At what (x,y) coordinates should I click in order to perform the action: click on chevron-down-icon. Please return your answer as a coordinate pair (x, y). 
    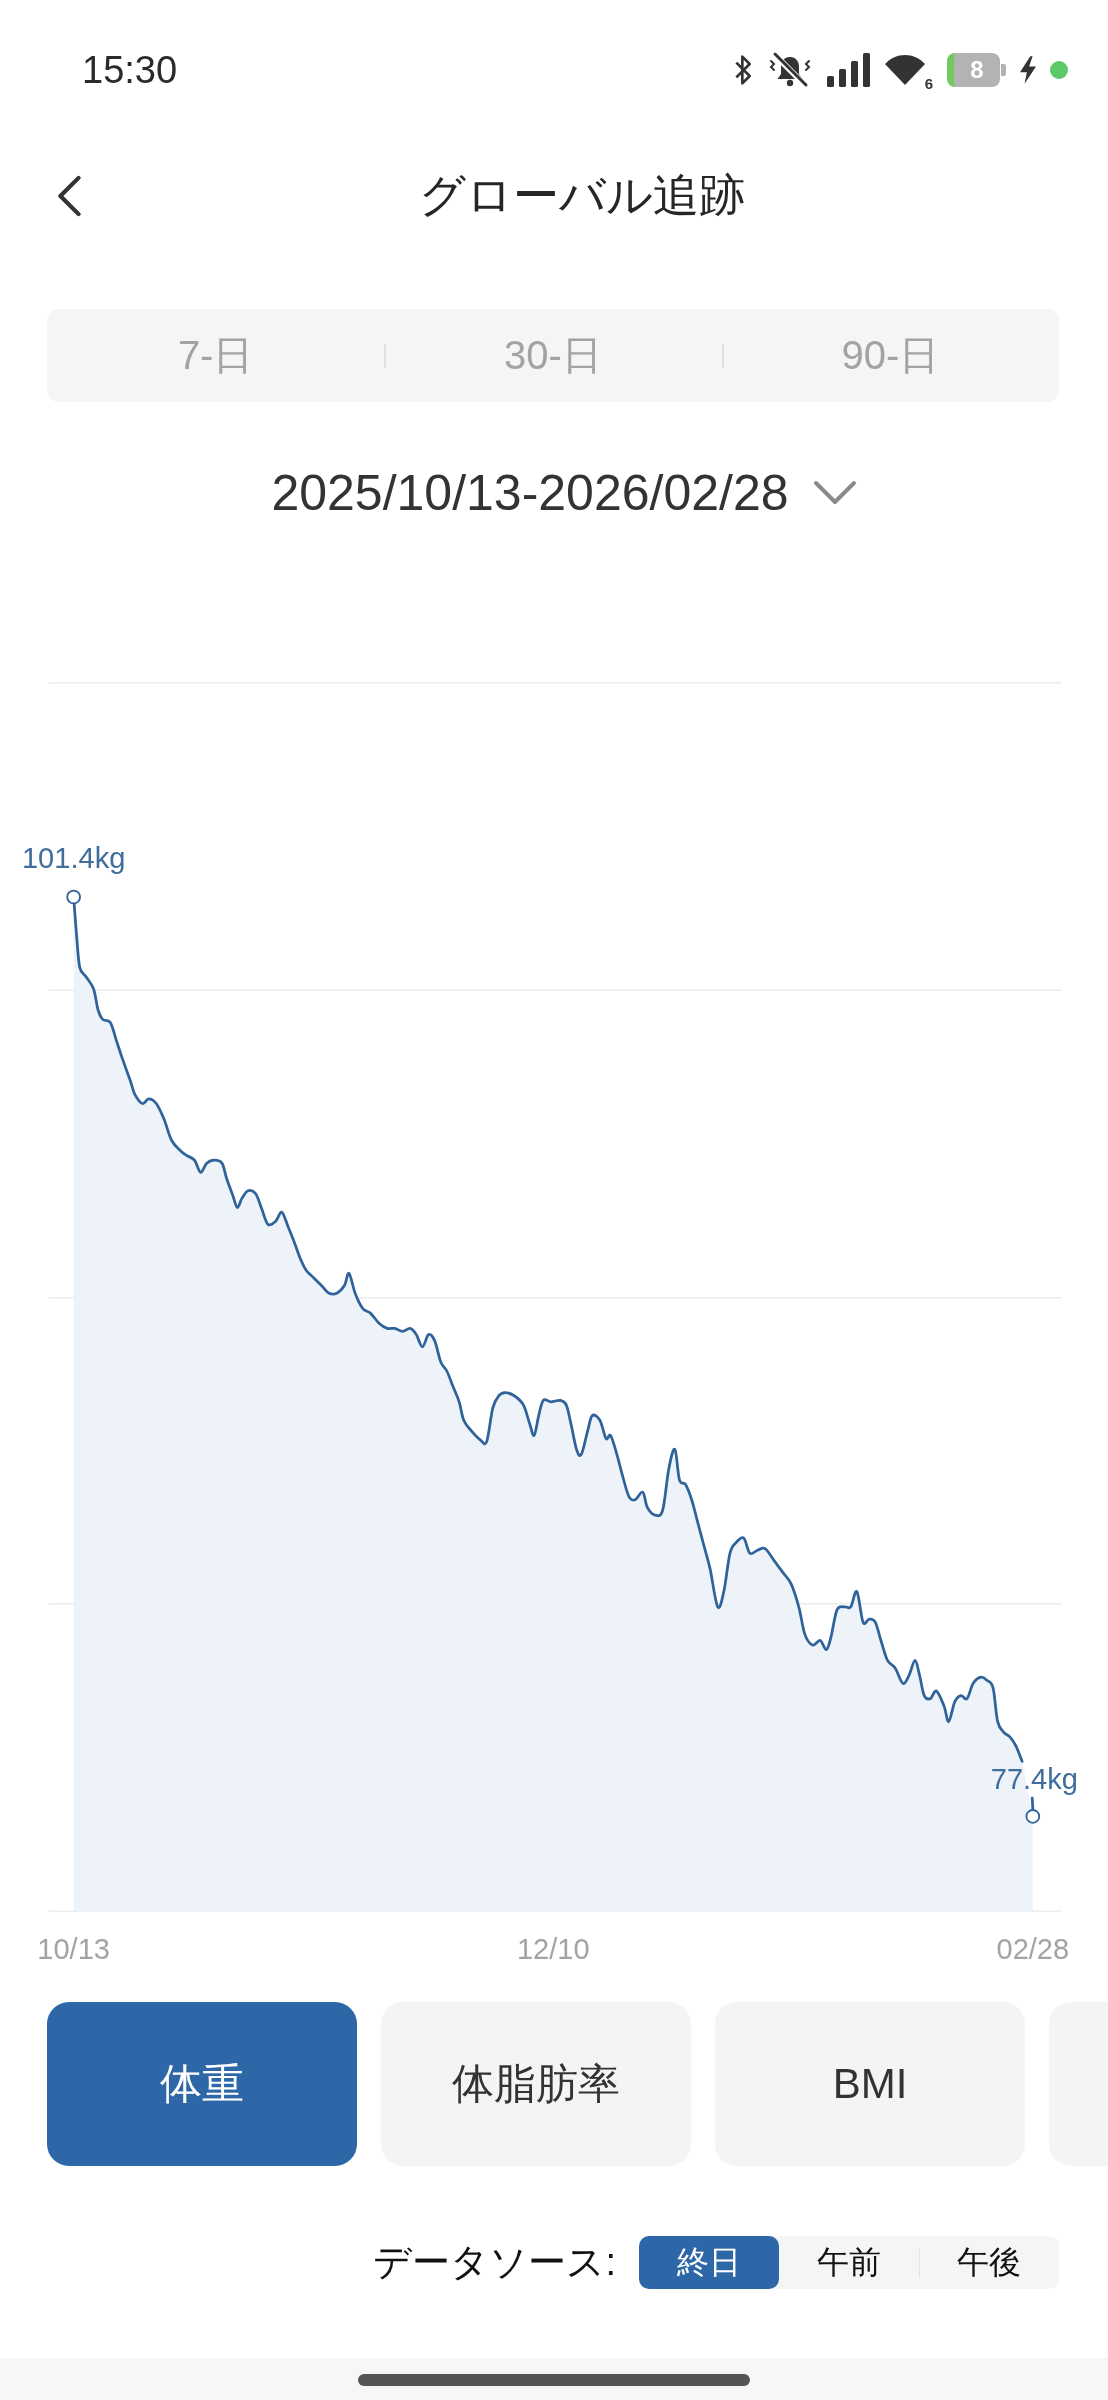
    Looking at the image, I should click on (834, 493).